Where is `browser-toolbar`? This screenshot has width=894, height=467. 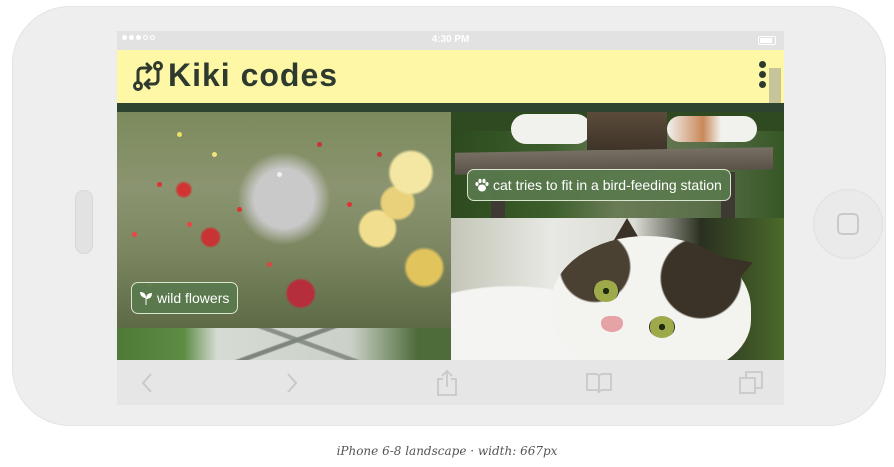 browser-toolbar is located at coordinates (450, 382).